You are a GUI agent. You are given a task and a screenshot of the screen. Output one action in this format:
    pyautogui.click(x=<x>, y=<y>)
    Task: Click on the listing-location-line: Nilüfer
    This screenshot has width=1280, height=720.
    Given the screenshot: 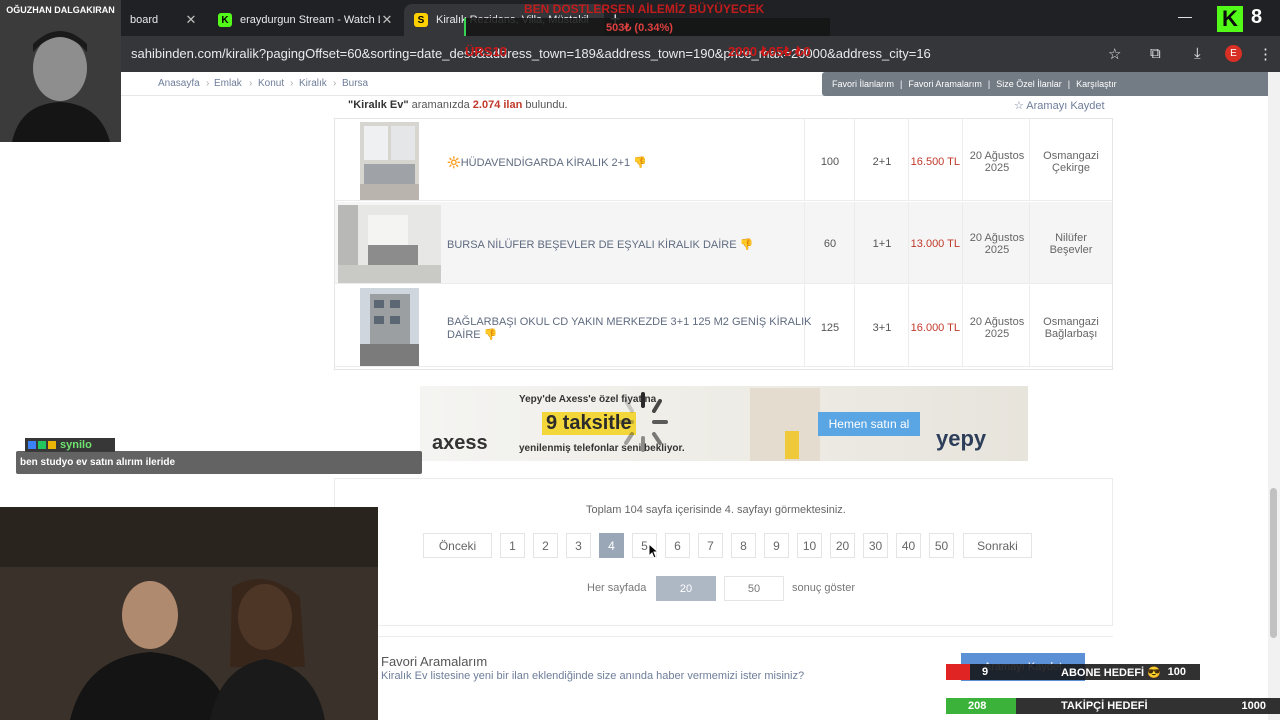 What is the action you would take?
    pyautogui.click(x=1071, y=238)
    